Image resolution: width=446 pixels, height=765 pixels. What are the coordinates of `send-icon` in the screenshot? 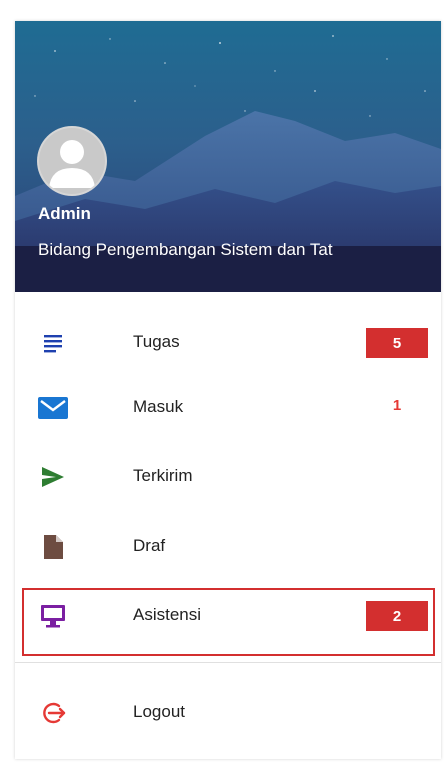 It's located at (53, 477).